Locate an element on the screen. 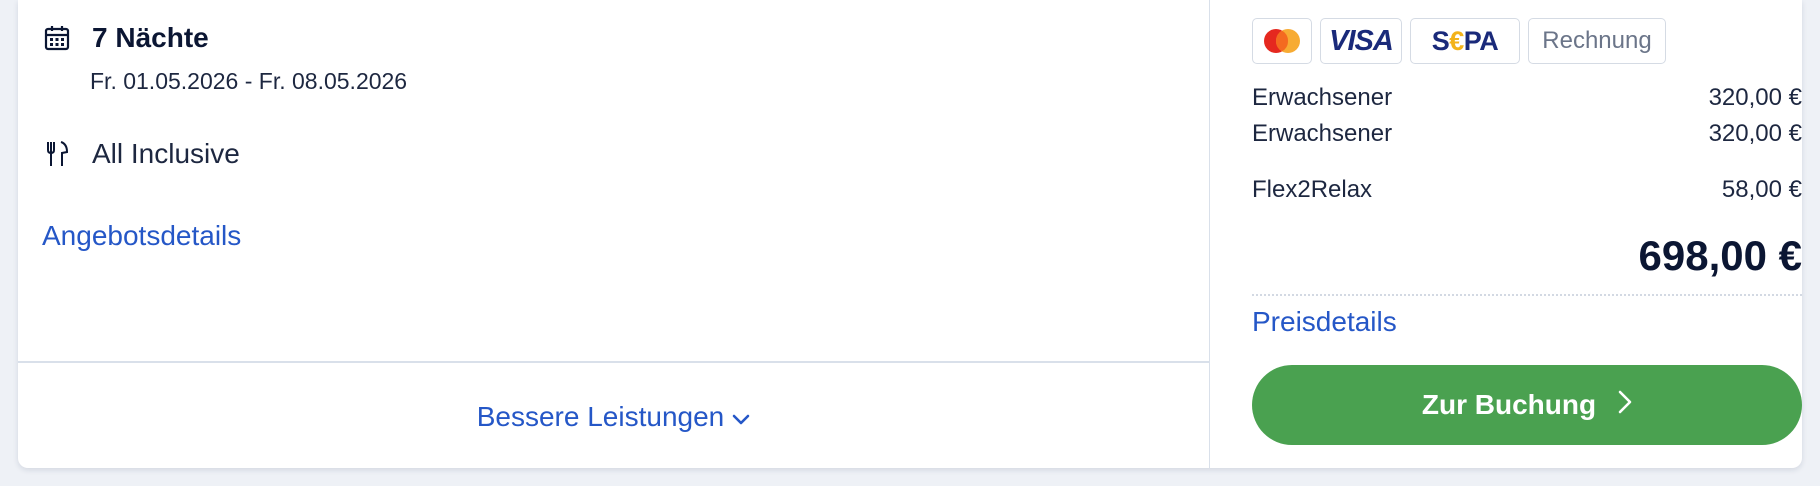  book-button: Zur Buchung is located at coordinates (1527, 405).